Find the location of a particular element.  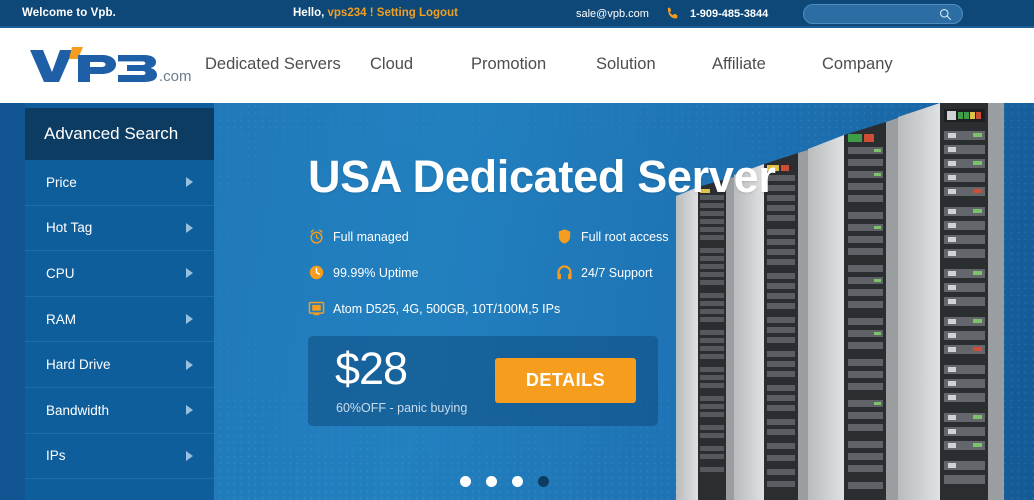

phone-icon is located at coordinates (673, 14).